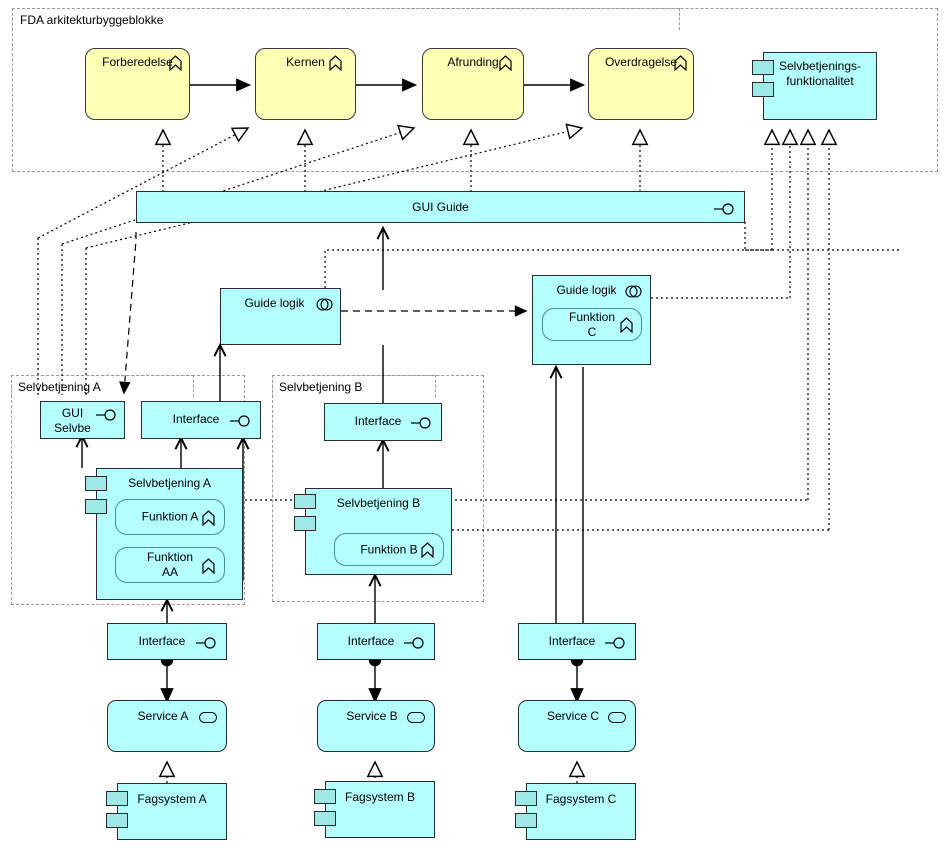 The image size is (951, 850). Describe the element at coordinates (820, 66) in the screenshot. I see `component-selvbetjenings-funktionalitet-label-line1: Selvbetjenings-` at that location.